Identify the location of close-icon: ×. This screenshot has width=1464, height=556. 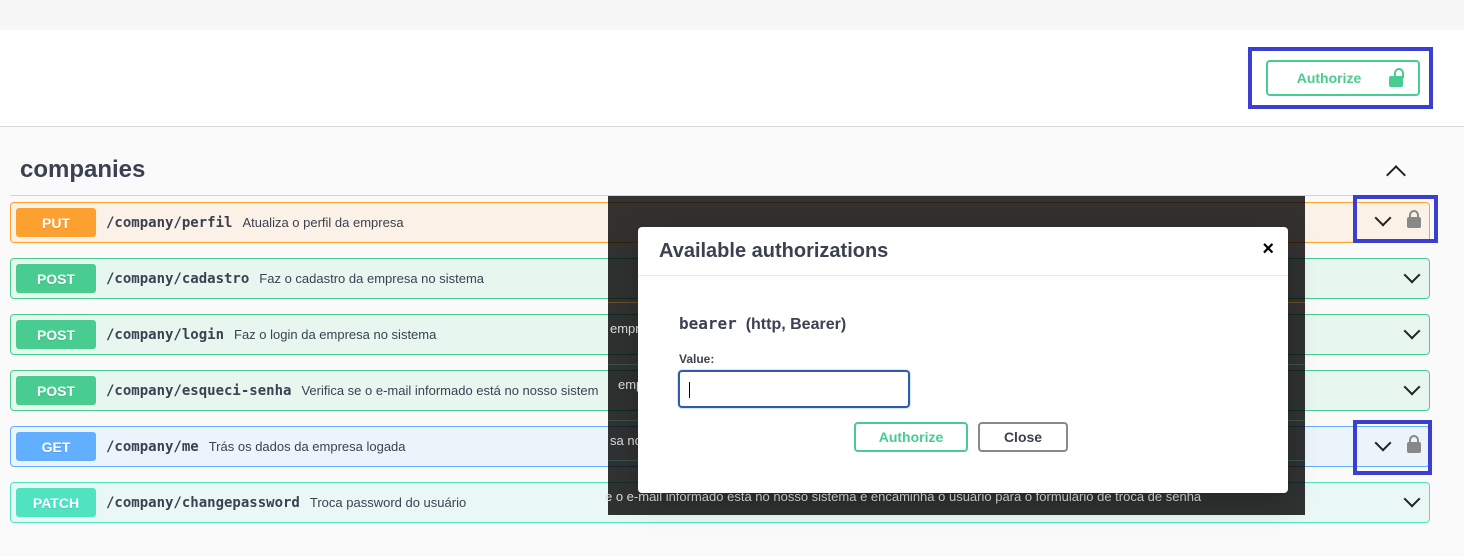
(1268, 249).